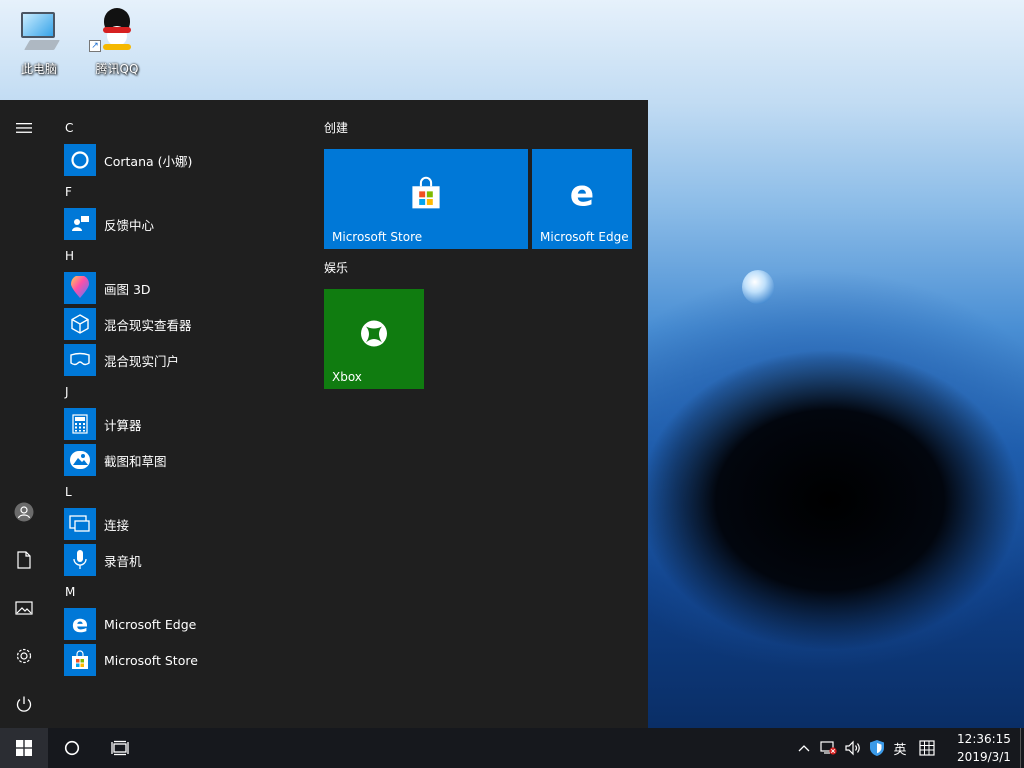 The height and width of the screenshot is (768, 1024). I want to click on cortana-icon, so click(80, 160).